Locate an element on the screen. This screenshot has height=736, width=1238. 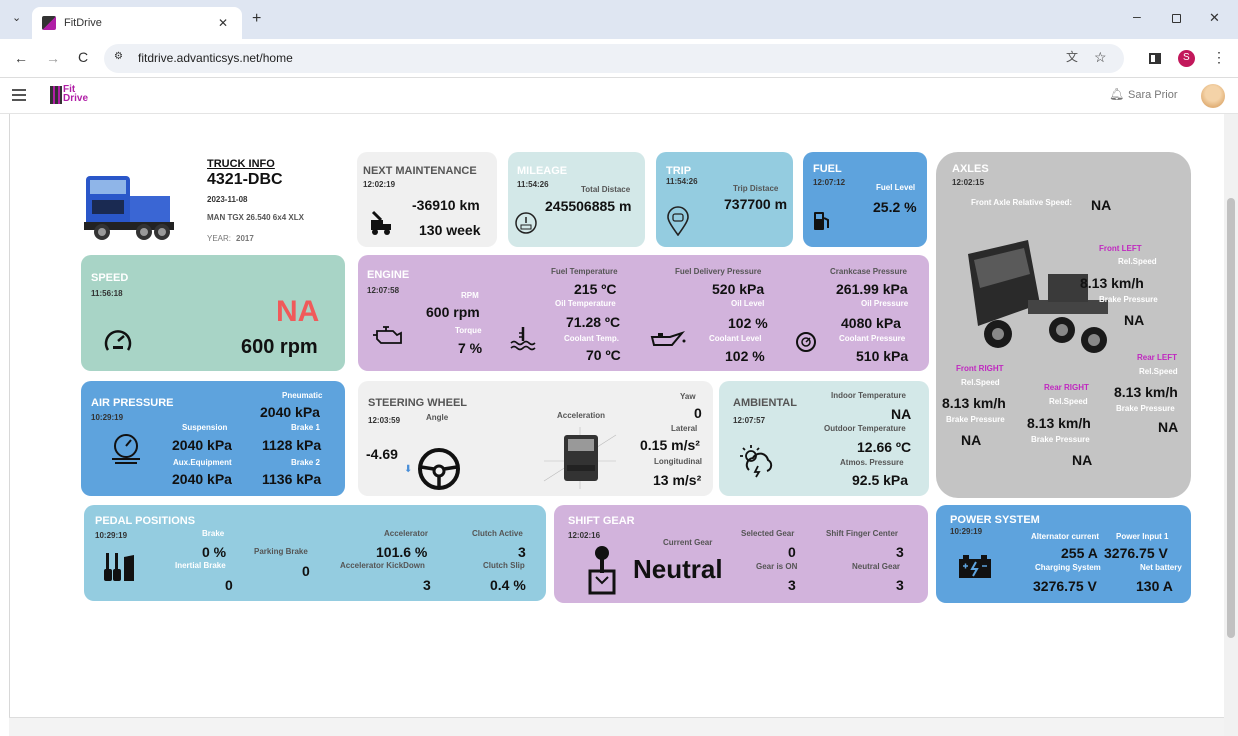
power-input-label: Power Input 1 is located at coordinates (1142, 536).